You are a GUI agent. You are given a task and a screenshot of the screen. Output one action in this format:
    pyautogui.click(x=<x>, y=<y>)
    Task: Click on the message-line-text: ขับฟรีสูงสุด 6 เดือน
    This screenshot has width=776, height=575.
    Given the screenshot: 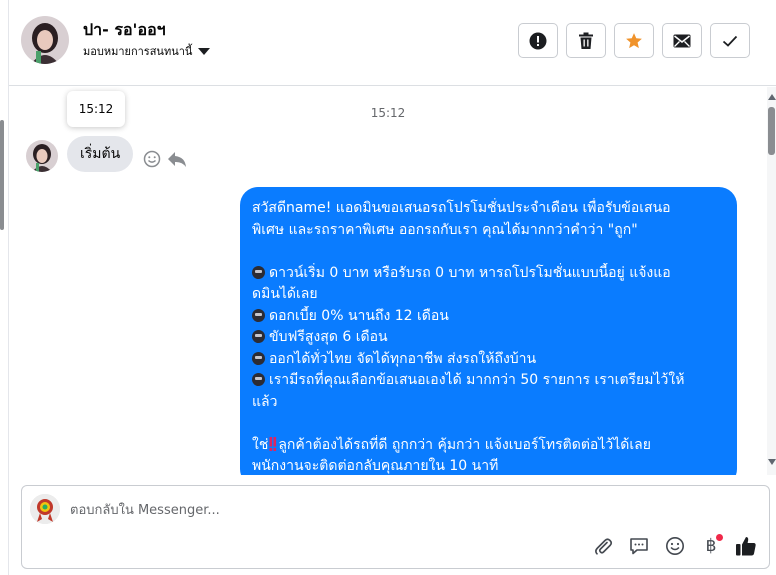 What is the action you would take?
    pyautogui.click(x=328, y=337)
    